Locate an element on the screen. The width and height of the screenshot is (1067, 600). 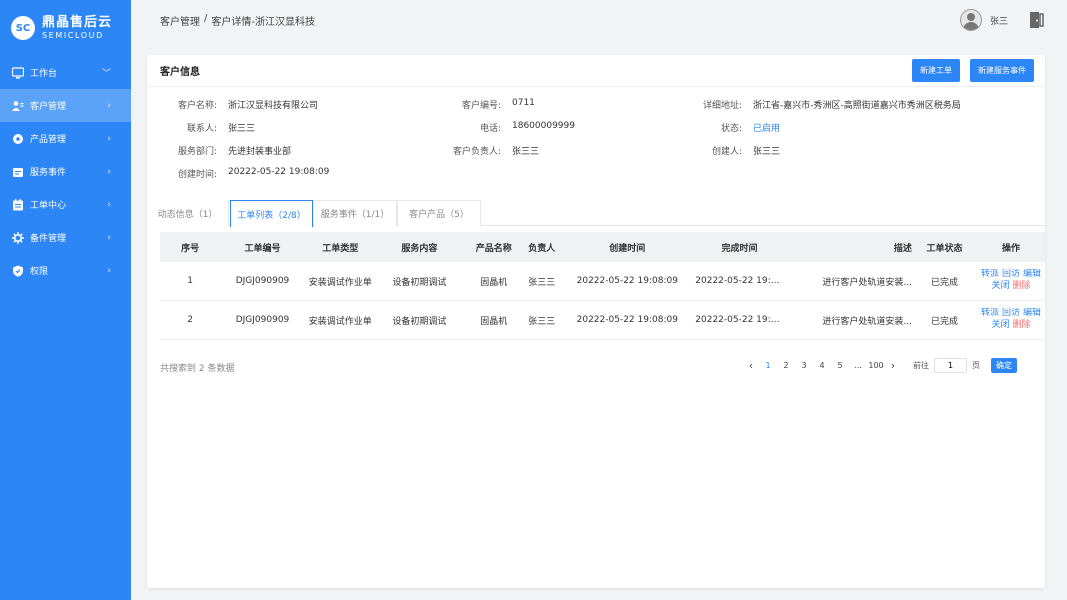
created-time-label: 创建时间: is located at coordinates (197, 175).